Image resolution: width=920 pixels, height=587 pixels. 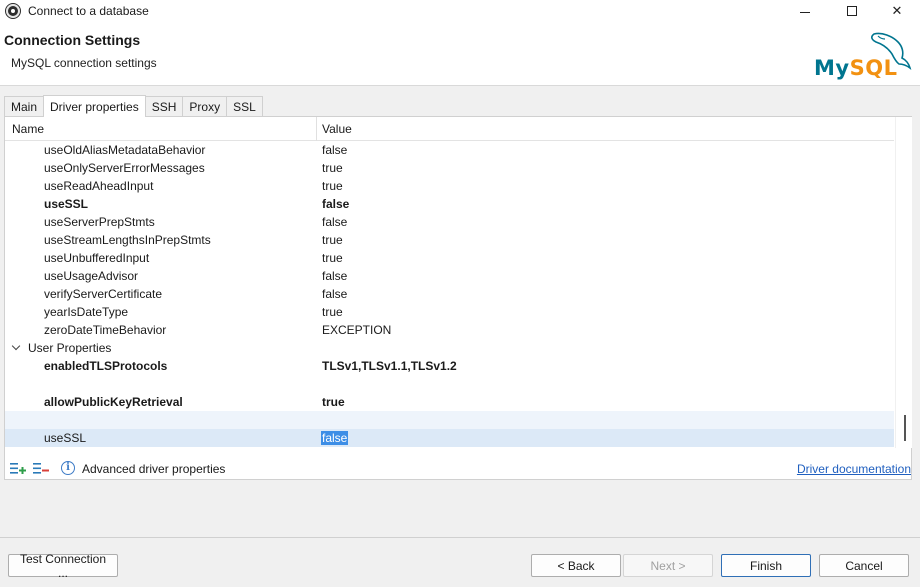 What do you see at coordinates (856, 68) in the screenshot?
I see `mysql-wordmark: MySQL` at bounding box center [856, 68].